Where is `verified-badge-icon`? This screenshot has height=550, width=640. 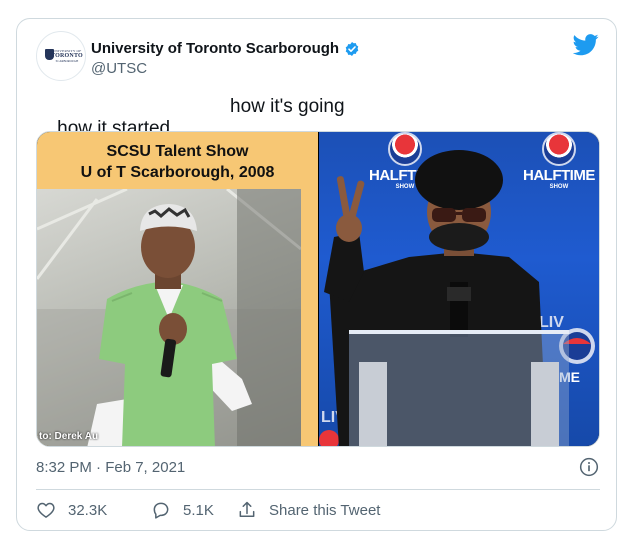
verified-badge-icon is located at coordinates (352, 48).